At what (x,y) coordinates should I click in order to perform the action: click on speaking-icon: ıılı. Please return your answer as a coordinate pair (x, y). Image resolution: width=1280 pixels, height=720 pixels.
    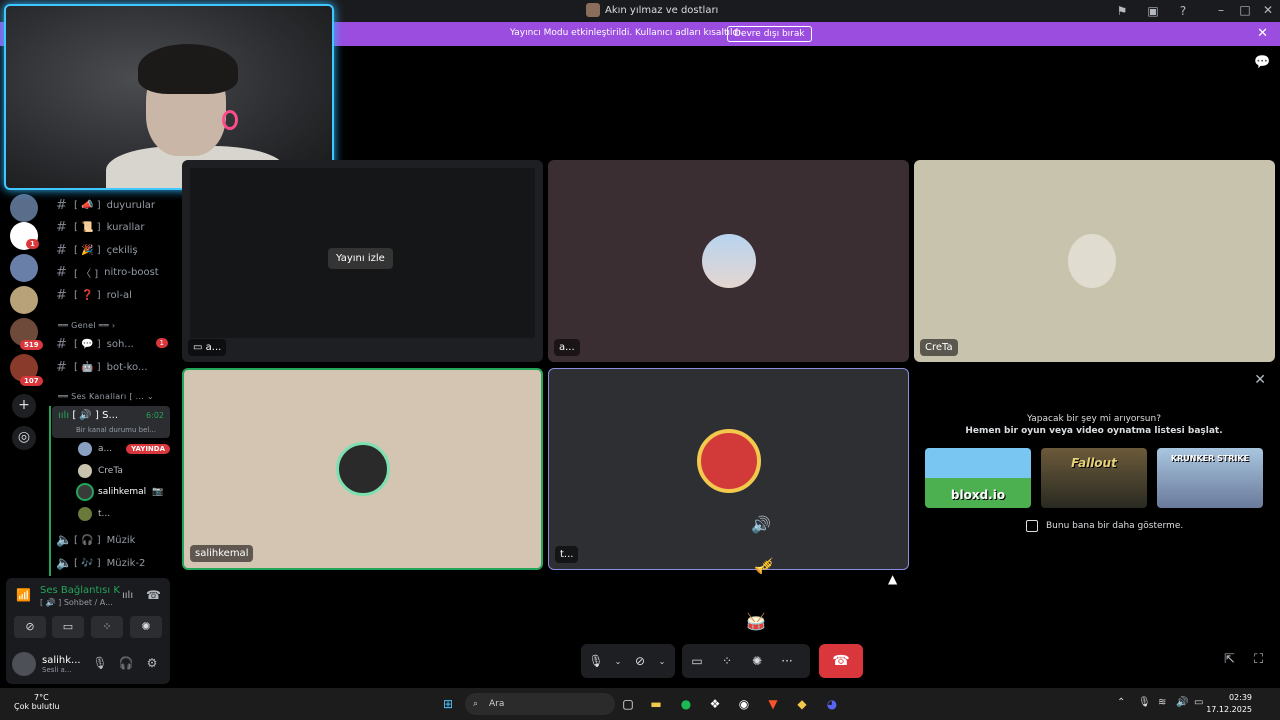
    Looking at the image, I should click on (64, 415).